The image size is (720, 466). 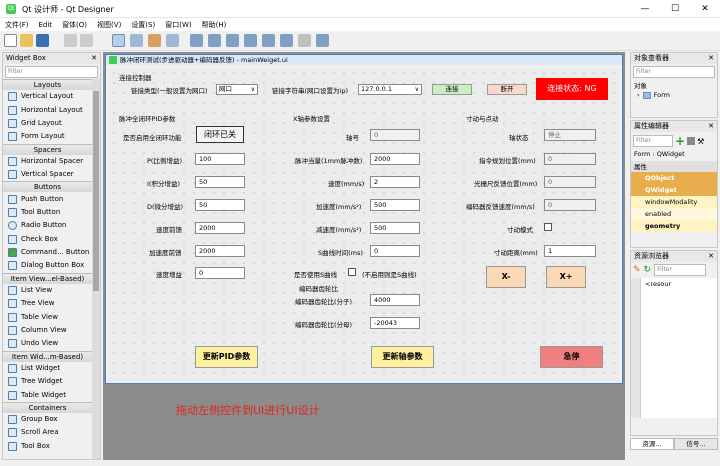 What do you see at coordinates (47, 278) in the screenshot?
I see `category-item-views: Item View...el-Based)` at bounding box center [47, 278].